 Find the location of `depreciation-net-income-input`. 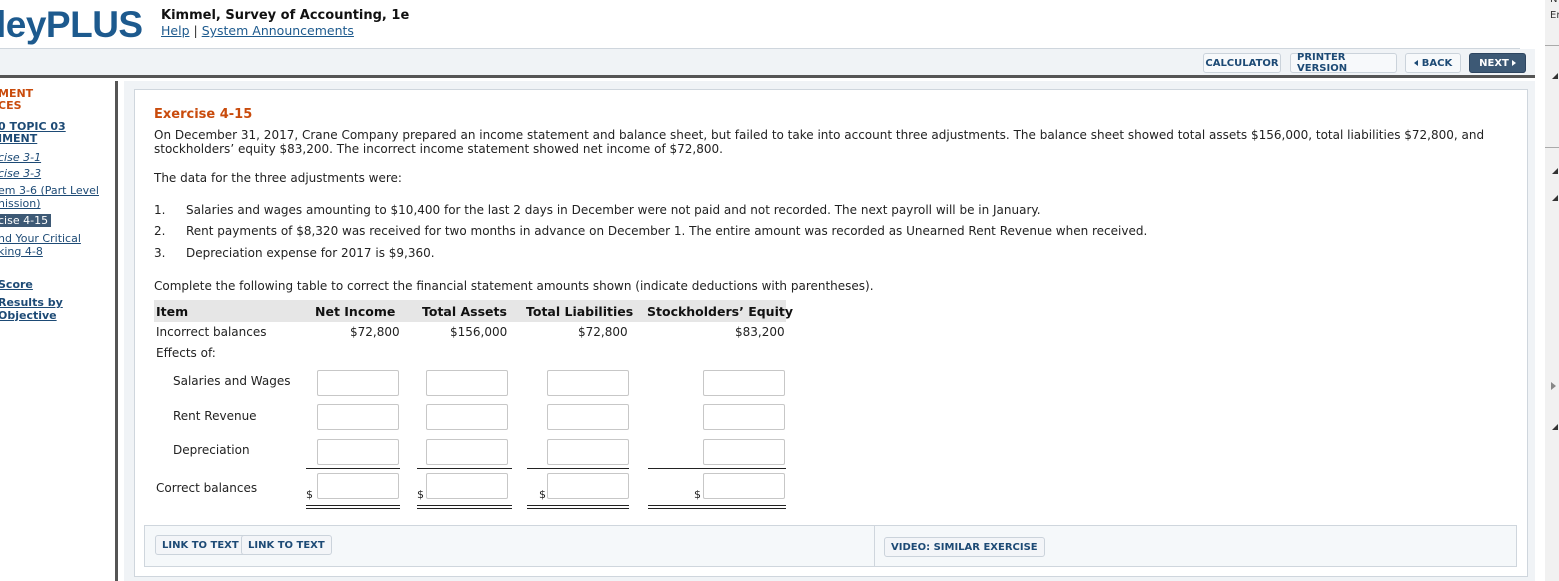

depreciation-net-income-input is located at coordinates (358, 452).